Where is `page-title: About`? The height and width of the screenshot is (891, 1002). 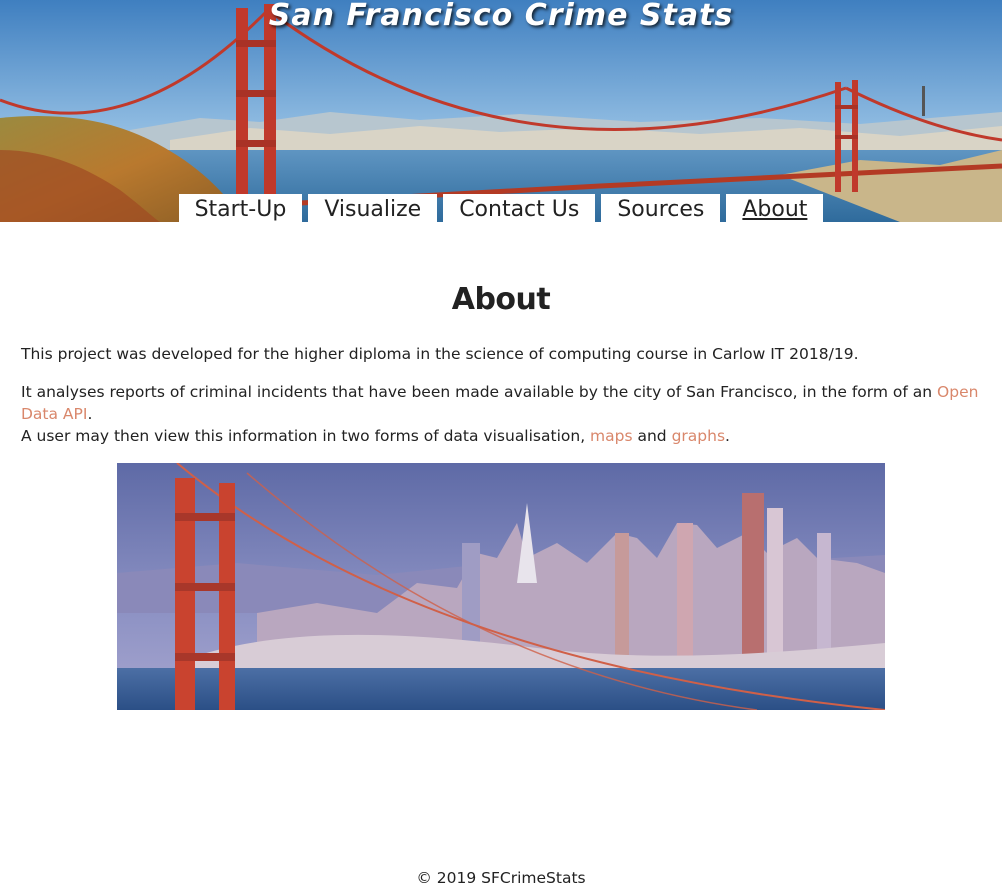 page-title: About is located at coordinates (501, 299).